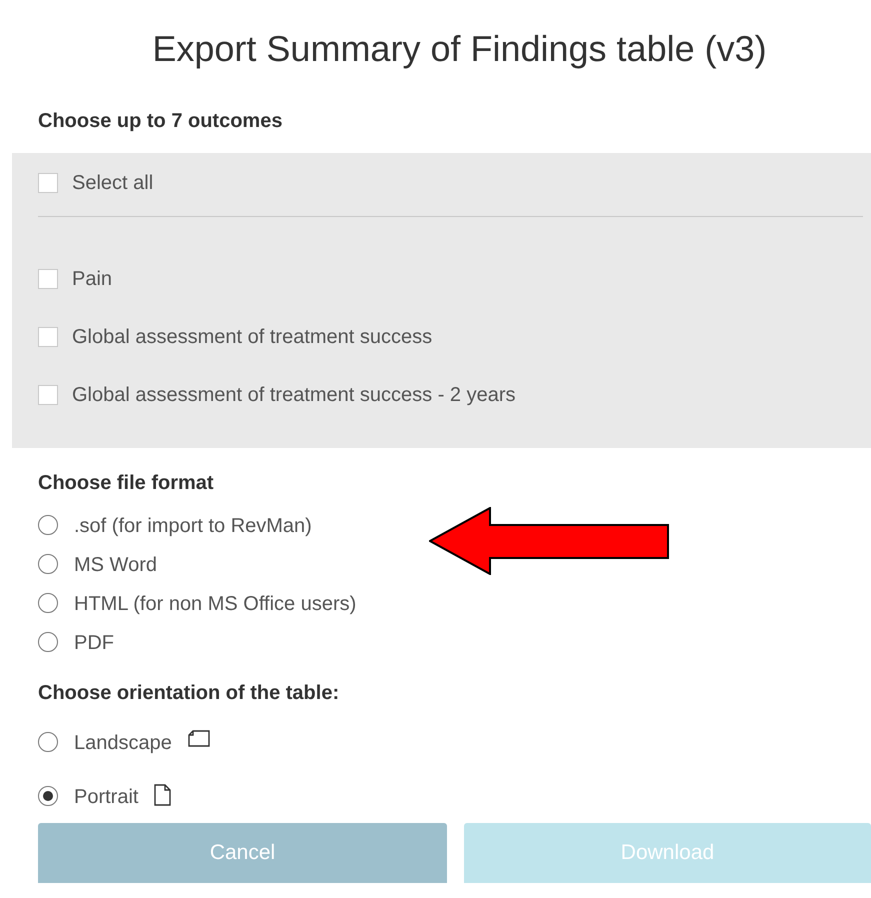  Describe the element at coordinates (123, 743) in the screenshot. I see `radio-label: Landscape` at that location.